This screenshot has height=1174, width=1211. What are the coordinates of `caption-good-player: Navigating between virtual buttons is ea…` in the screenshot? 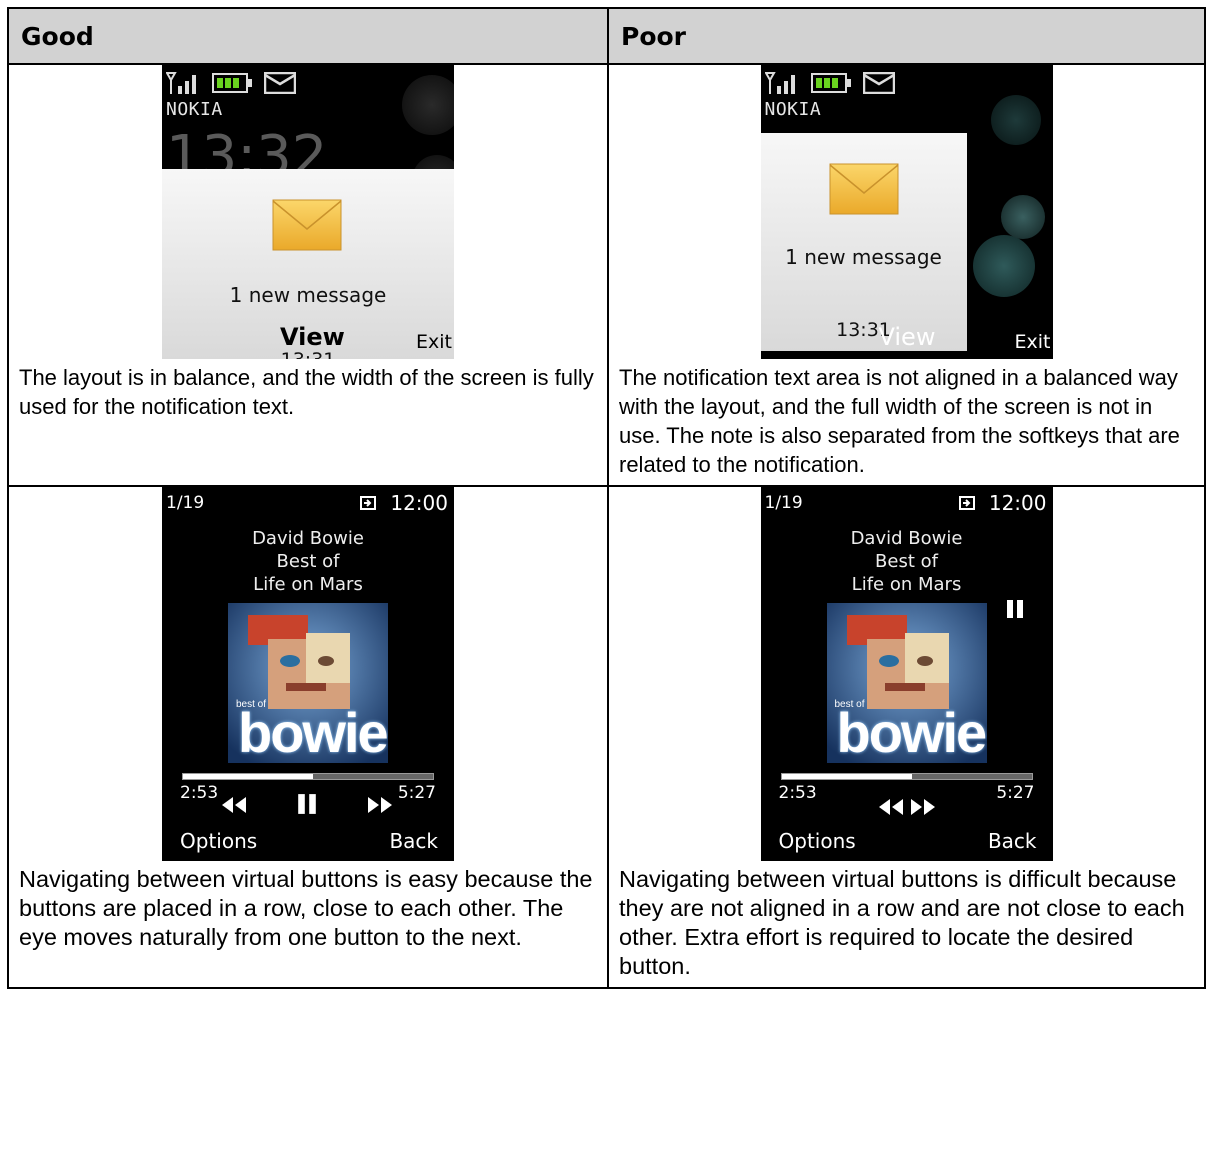 It's located at (306, 908).